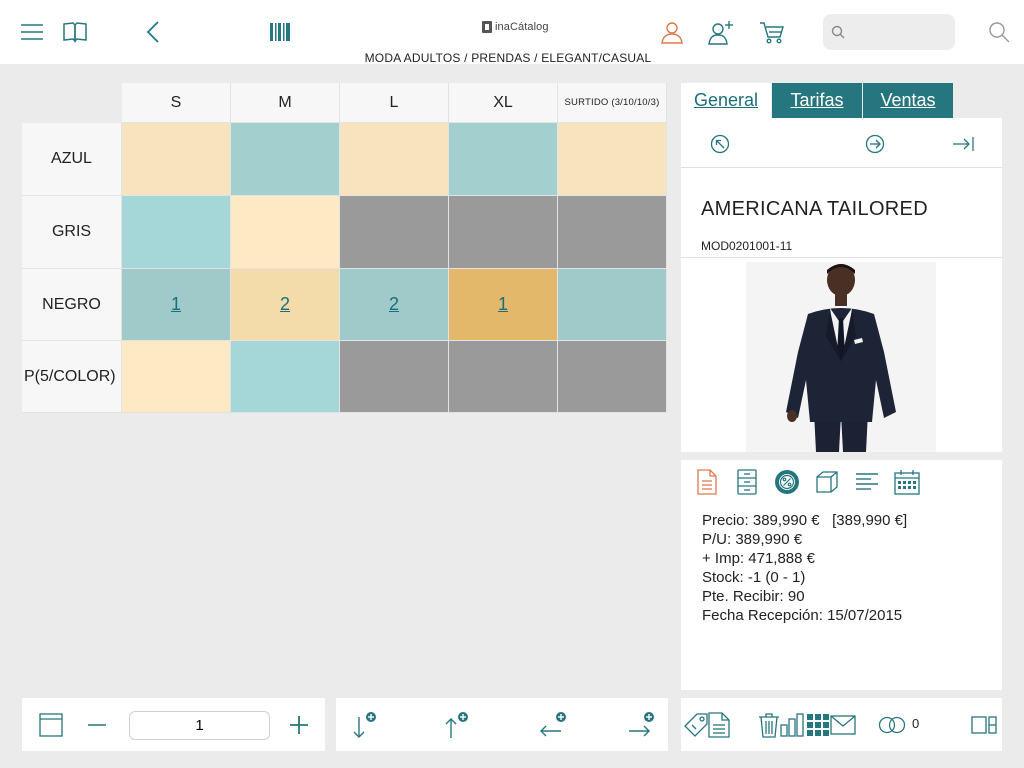 Image resolution: width=1024 pixels, height=768 pixels. Describe the element at coordinates (814, 209) in the screenshot. I see `product-name: AMERICANA TAILORED` at that location.